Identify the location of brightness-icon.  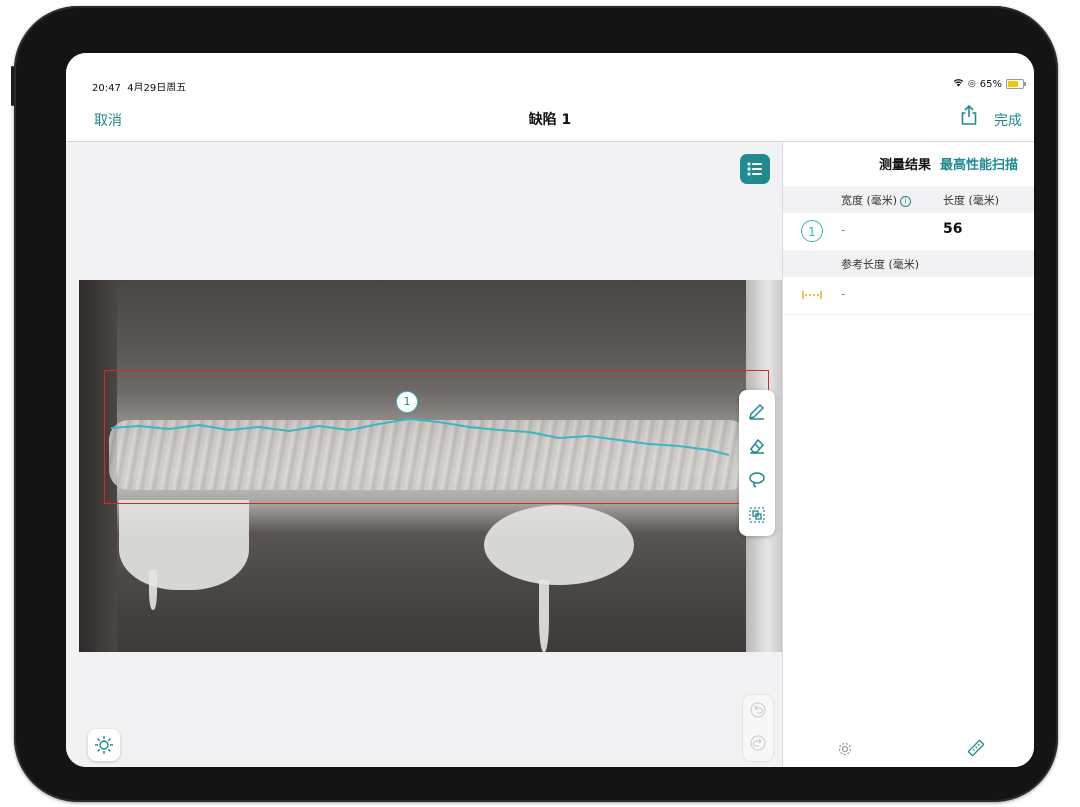
(104, 745).